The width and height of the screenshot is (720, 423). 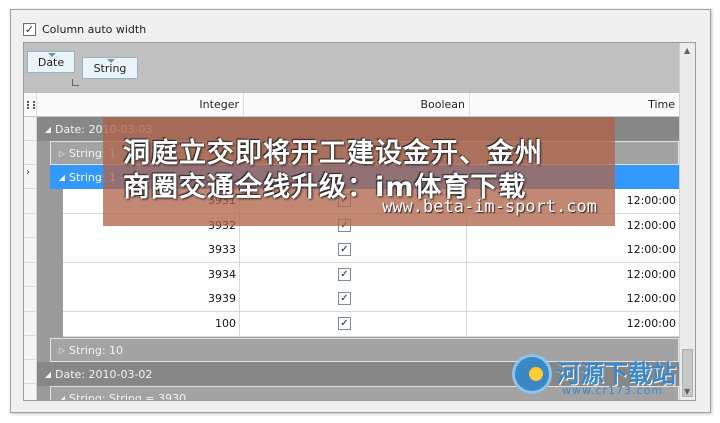 I want to click on group-row-label: String: 10, so click(x=96, y=350).